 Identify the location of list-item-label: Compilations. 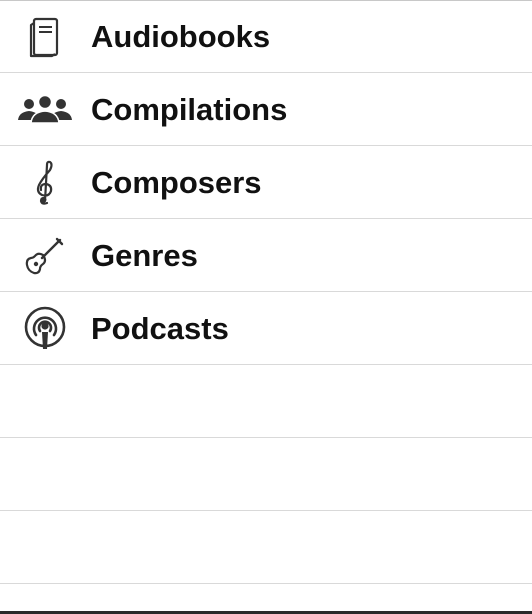
(189, 109).